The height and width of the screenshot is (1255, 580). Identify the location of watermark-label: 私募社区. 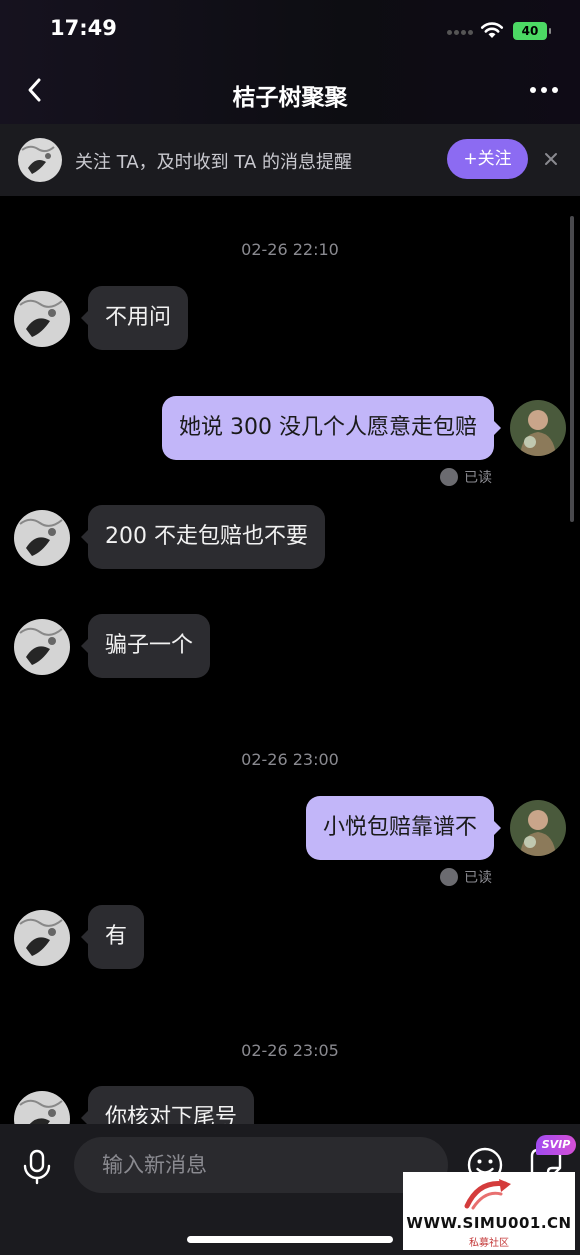
(489, 1243).